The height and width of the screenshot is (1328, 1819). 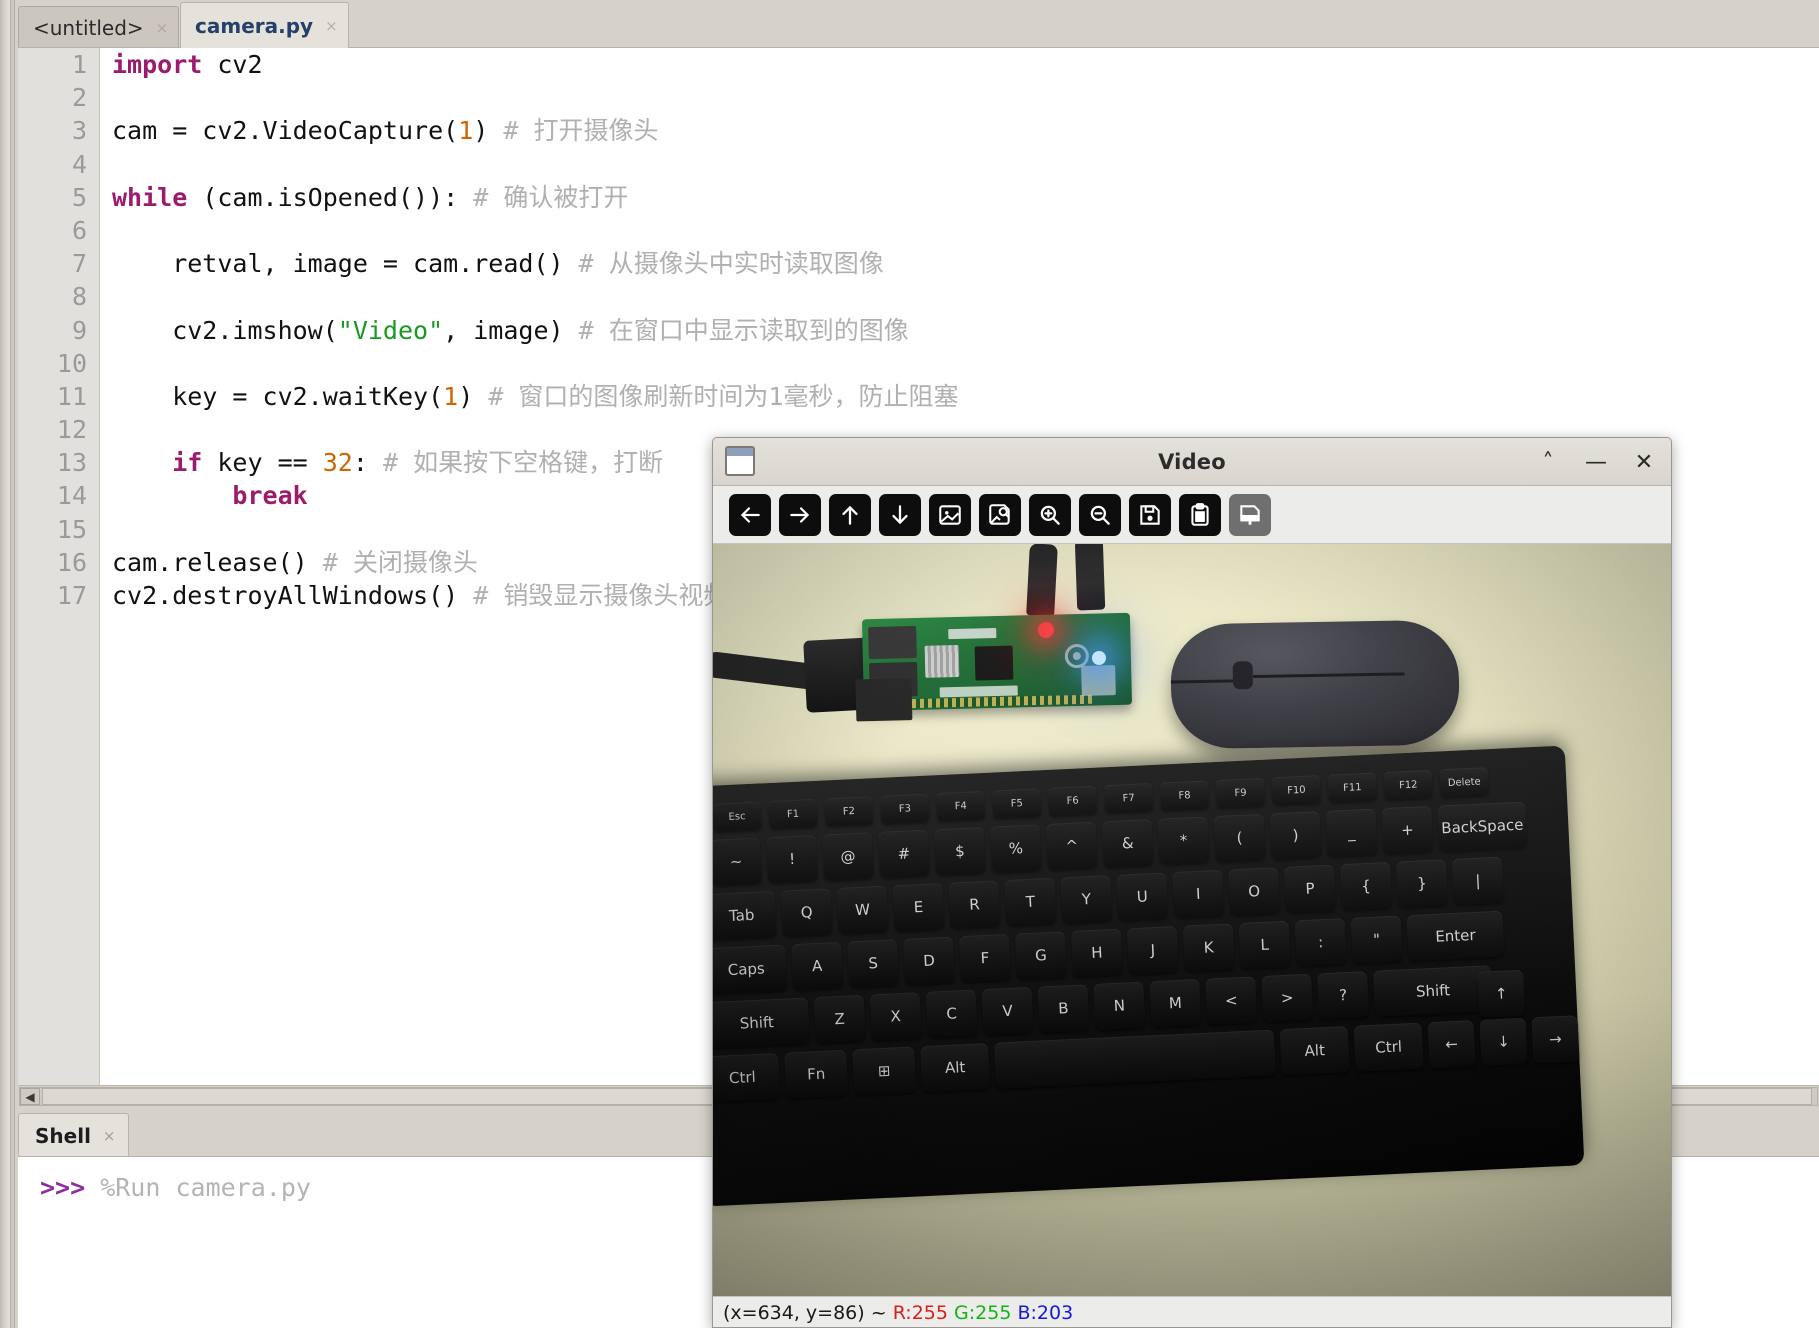 What do you see at coordinates (71, 363) in the screenshot?
I see `line-number: 10` at bounding box center [71, 363].